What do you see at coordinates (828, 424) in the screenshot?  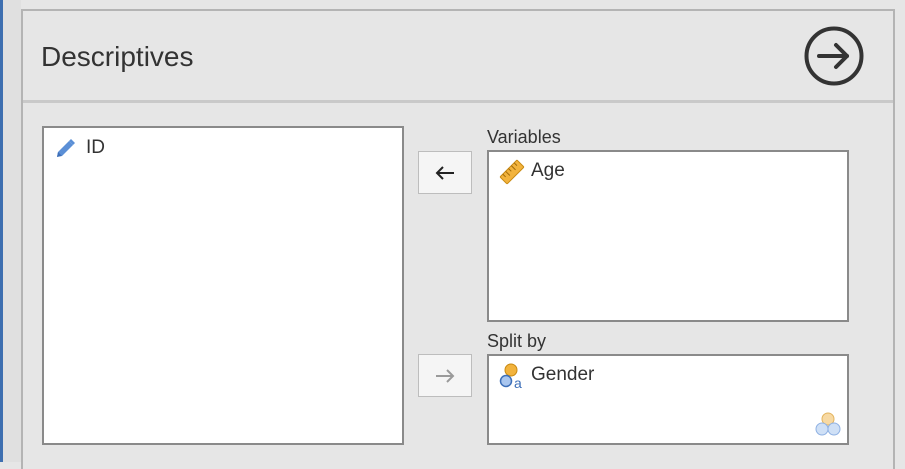 I see `nominal-variables-hint-icon` at bounding box center [828, 424].